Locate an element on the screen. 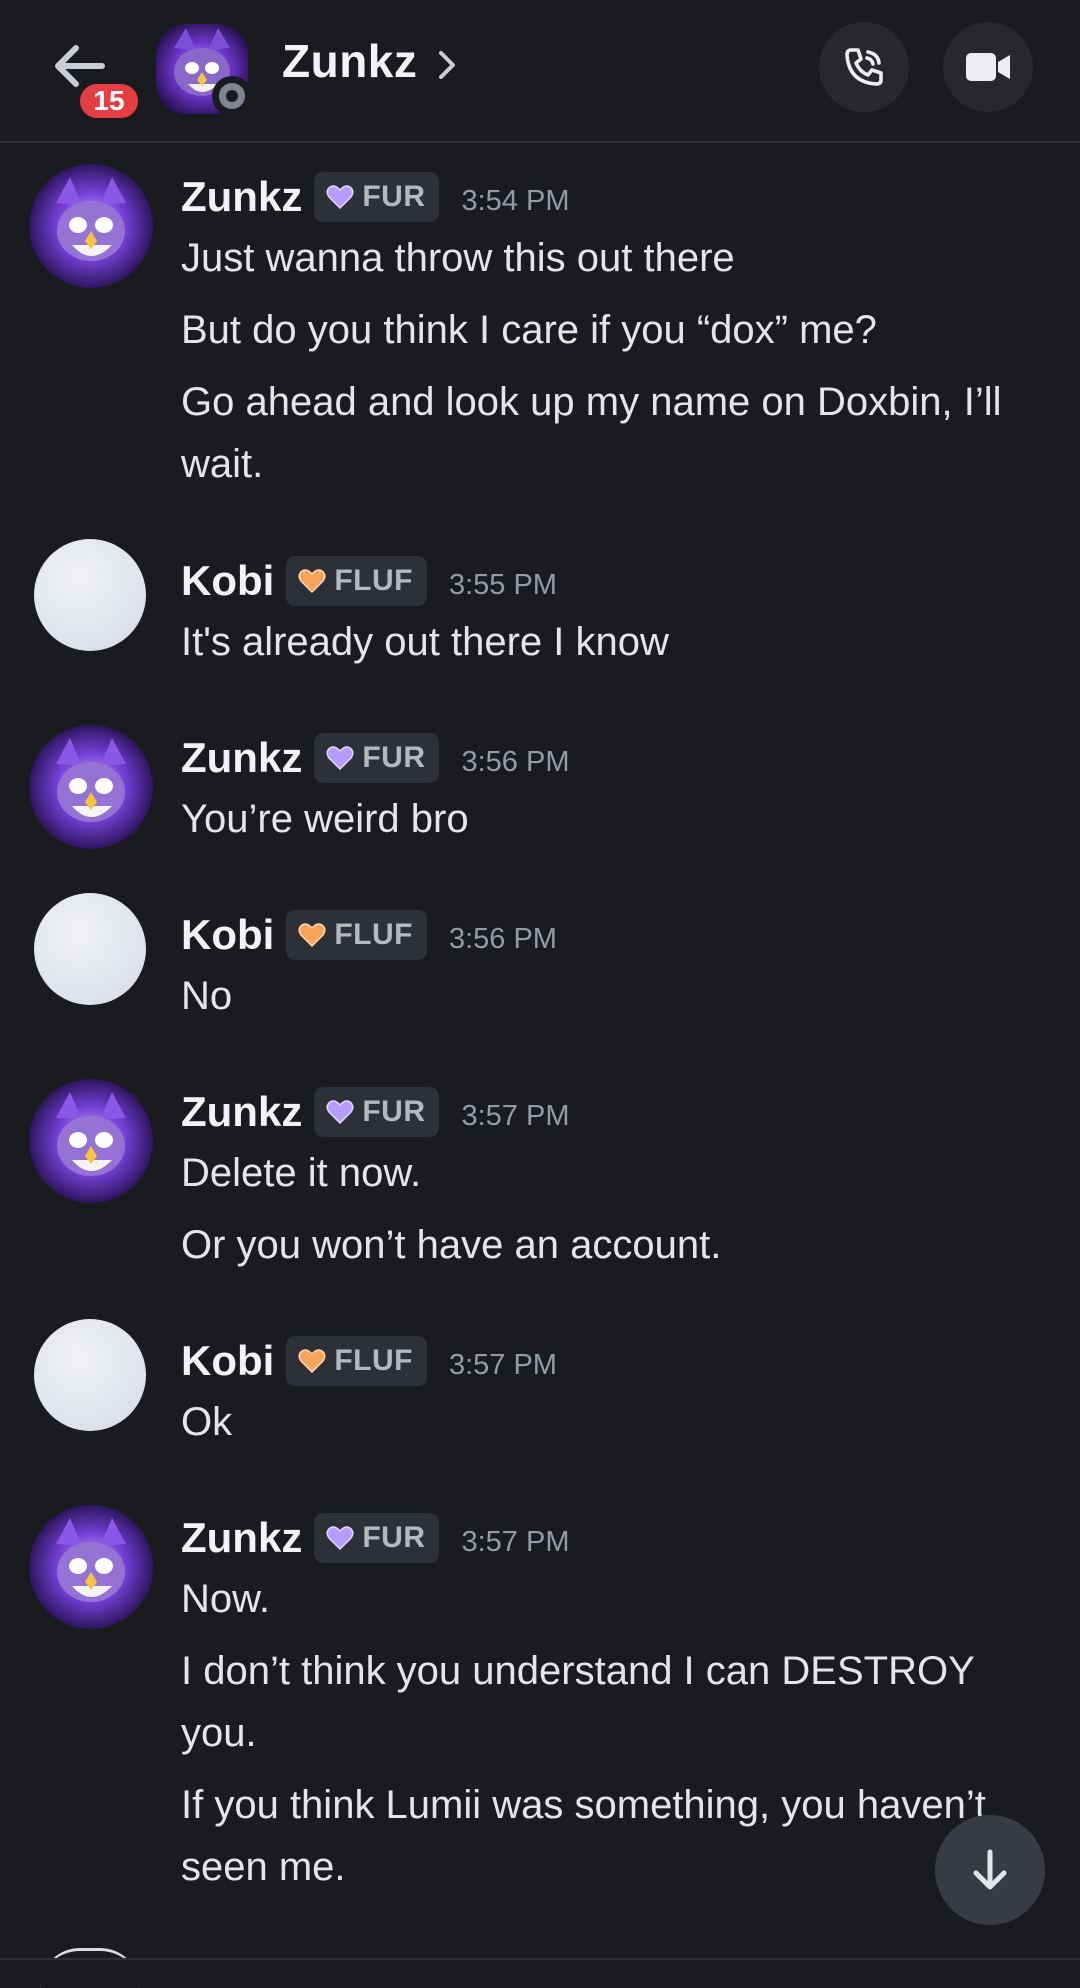  message-header: Kobi FLUF 3:57 PM is located at coordinates (369, 1361).